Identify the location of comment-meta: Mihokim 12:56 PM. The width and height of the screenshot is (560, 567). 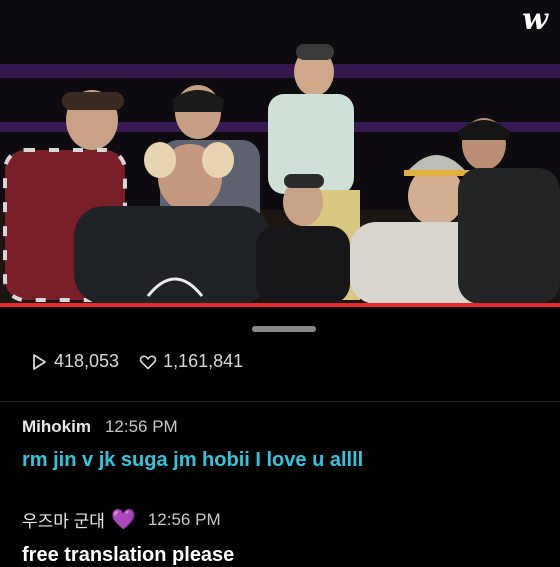
(192, 427).